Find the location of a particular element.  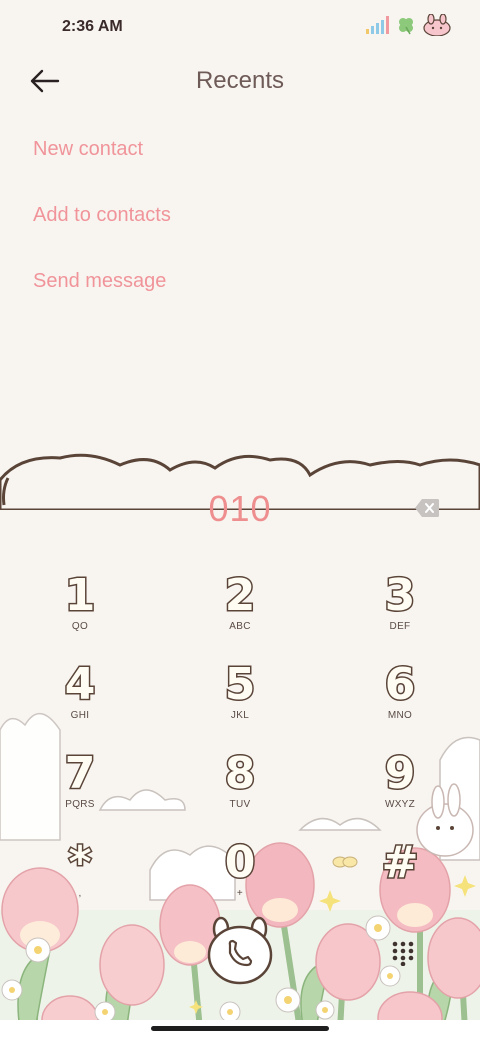

key-5: 5 JKL is located at coordinates (240, 697).